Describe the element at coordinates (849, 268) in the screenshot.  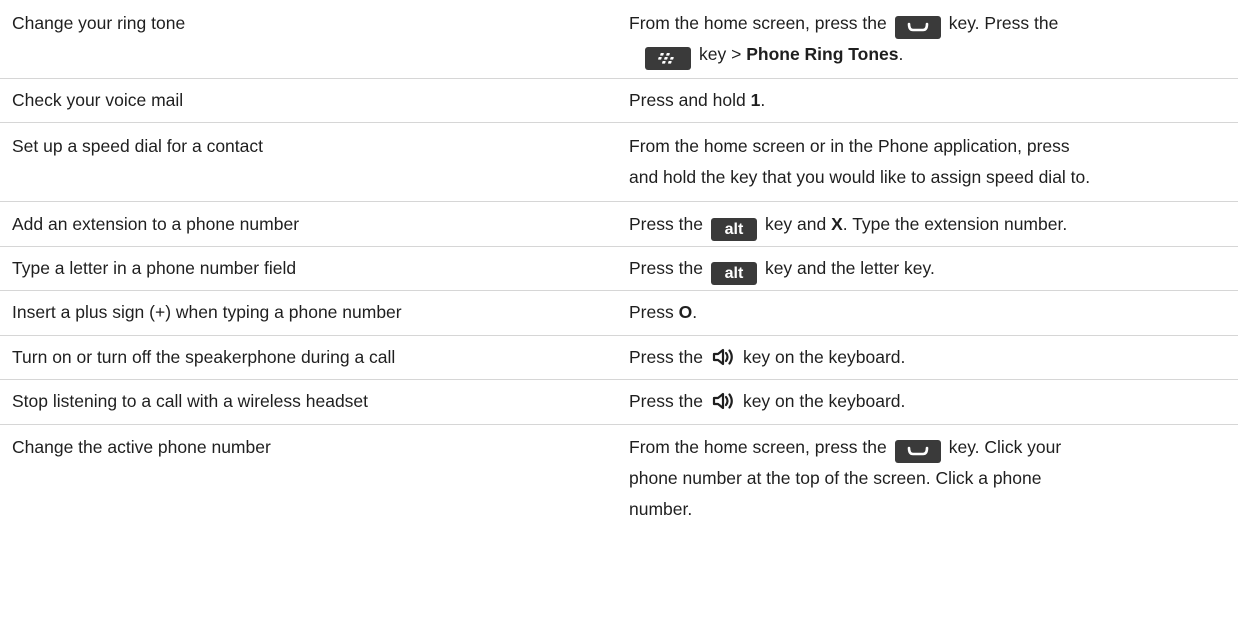
I see `step-text: key and the letter key.` at that location.